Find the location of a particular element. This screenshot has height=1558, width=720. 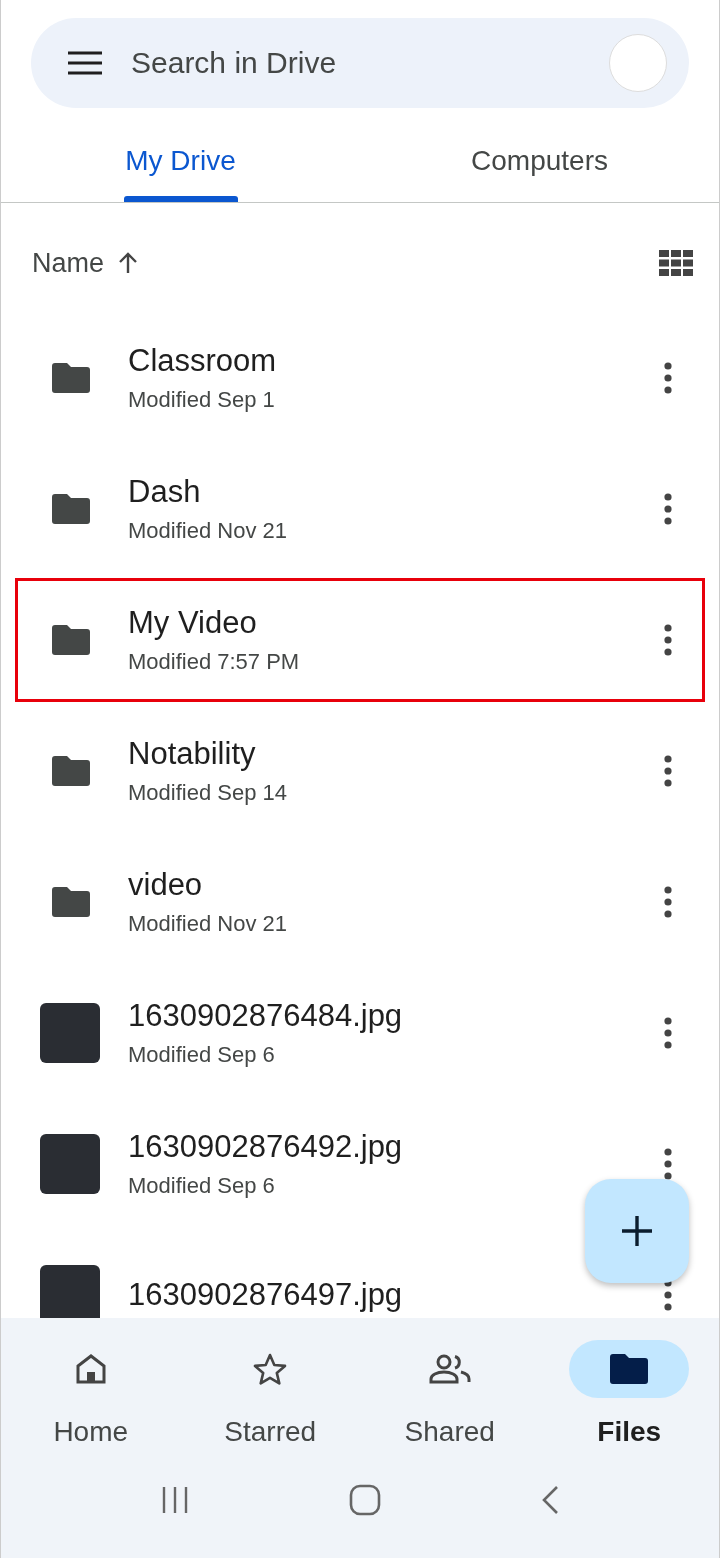

file-name: Dash is located at coordinates (164, 492).